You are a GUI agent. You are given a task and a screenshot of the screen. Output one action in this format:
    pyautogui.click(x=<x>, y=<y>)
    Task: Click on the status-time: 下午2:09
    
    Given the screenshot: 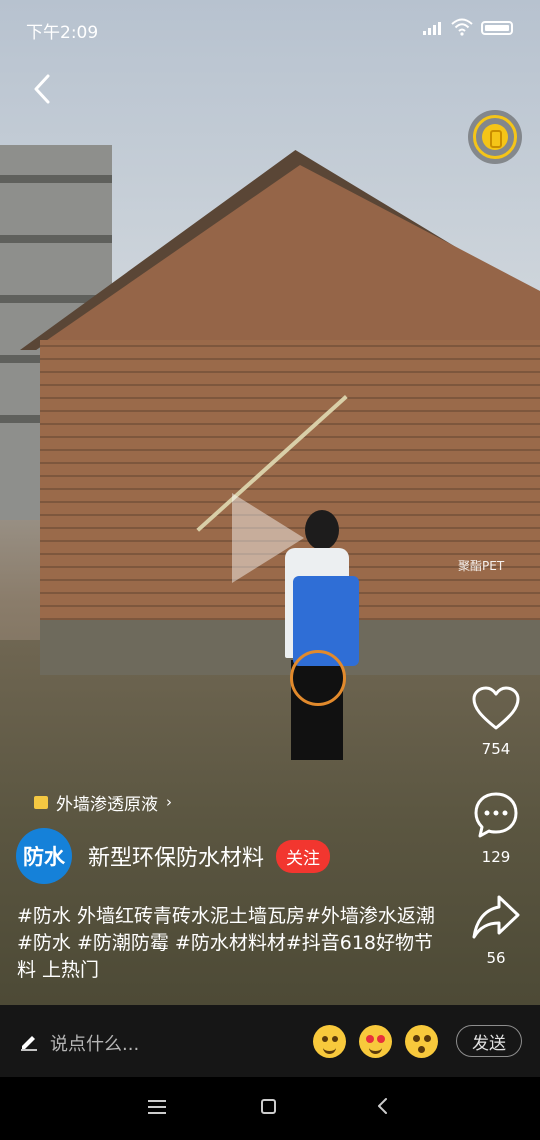 What is the action you would take?
    pyautogui.click(x=62, y=33)
    